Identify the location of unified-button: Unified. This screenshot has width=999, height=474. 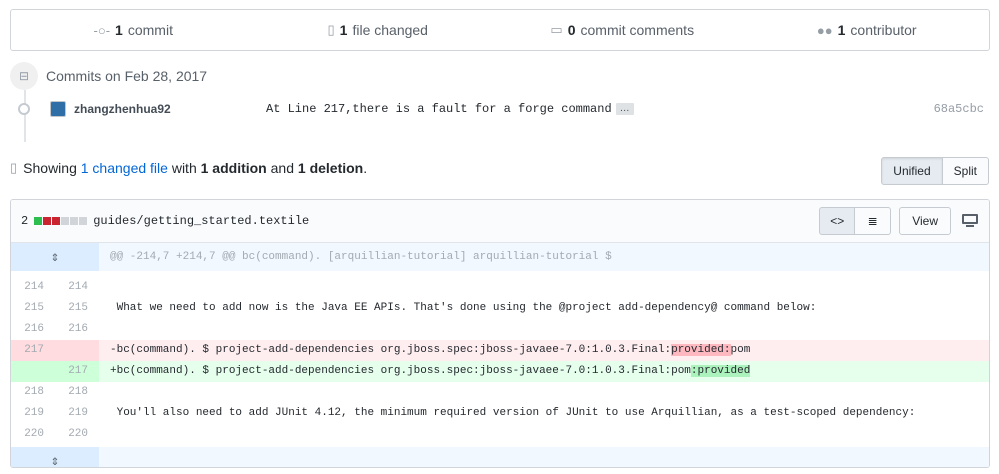
(912, 171).